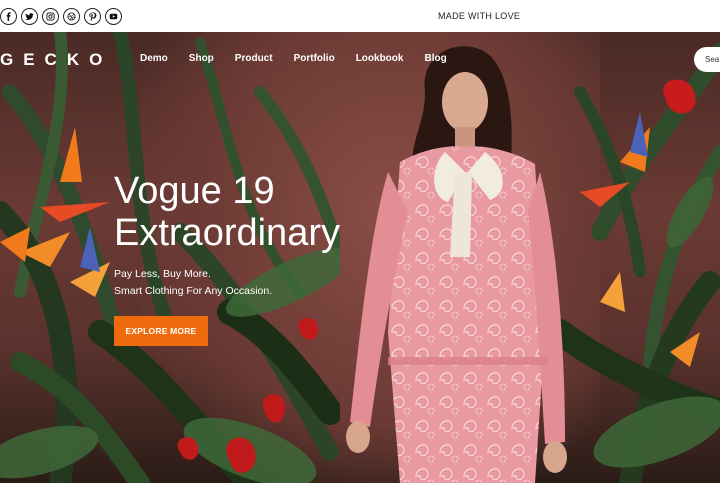  What do you see at coordinates (154, 58) in the screenshot?
I see `nav-demo: Demo` at bounding box center [154, 58].